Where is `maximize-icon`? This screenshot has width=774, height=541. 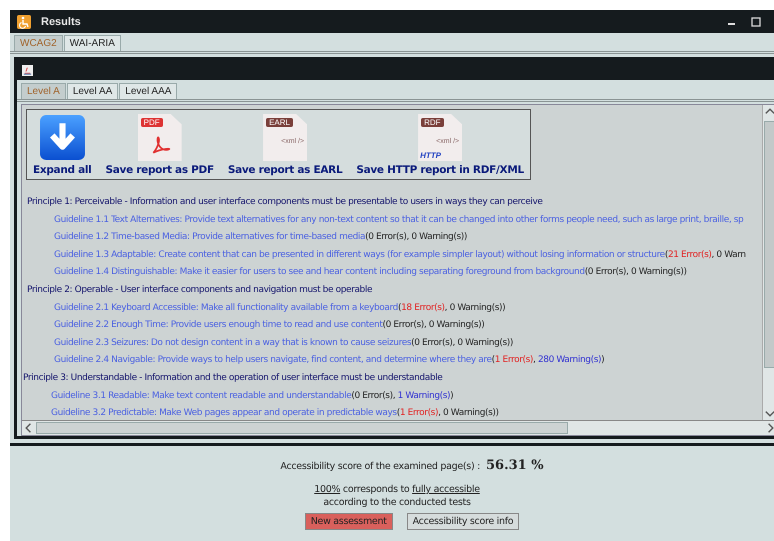 maximize-icon is located at coordinates (756, 21).